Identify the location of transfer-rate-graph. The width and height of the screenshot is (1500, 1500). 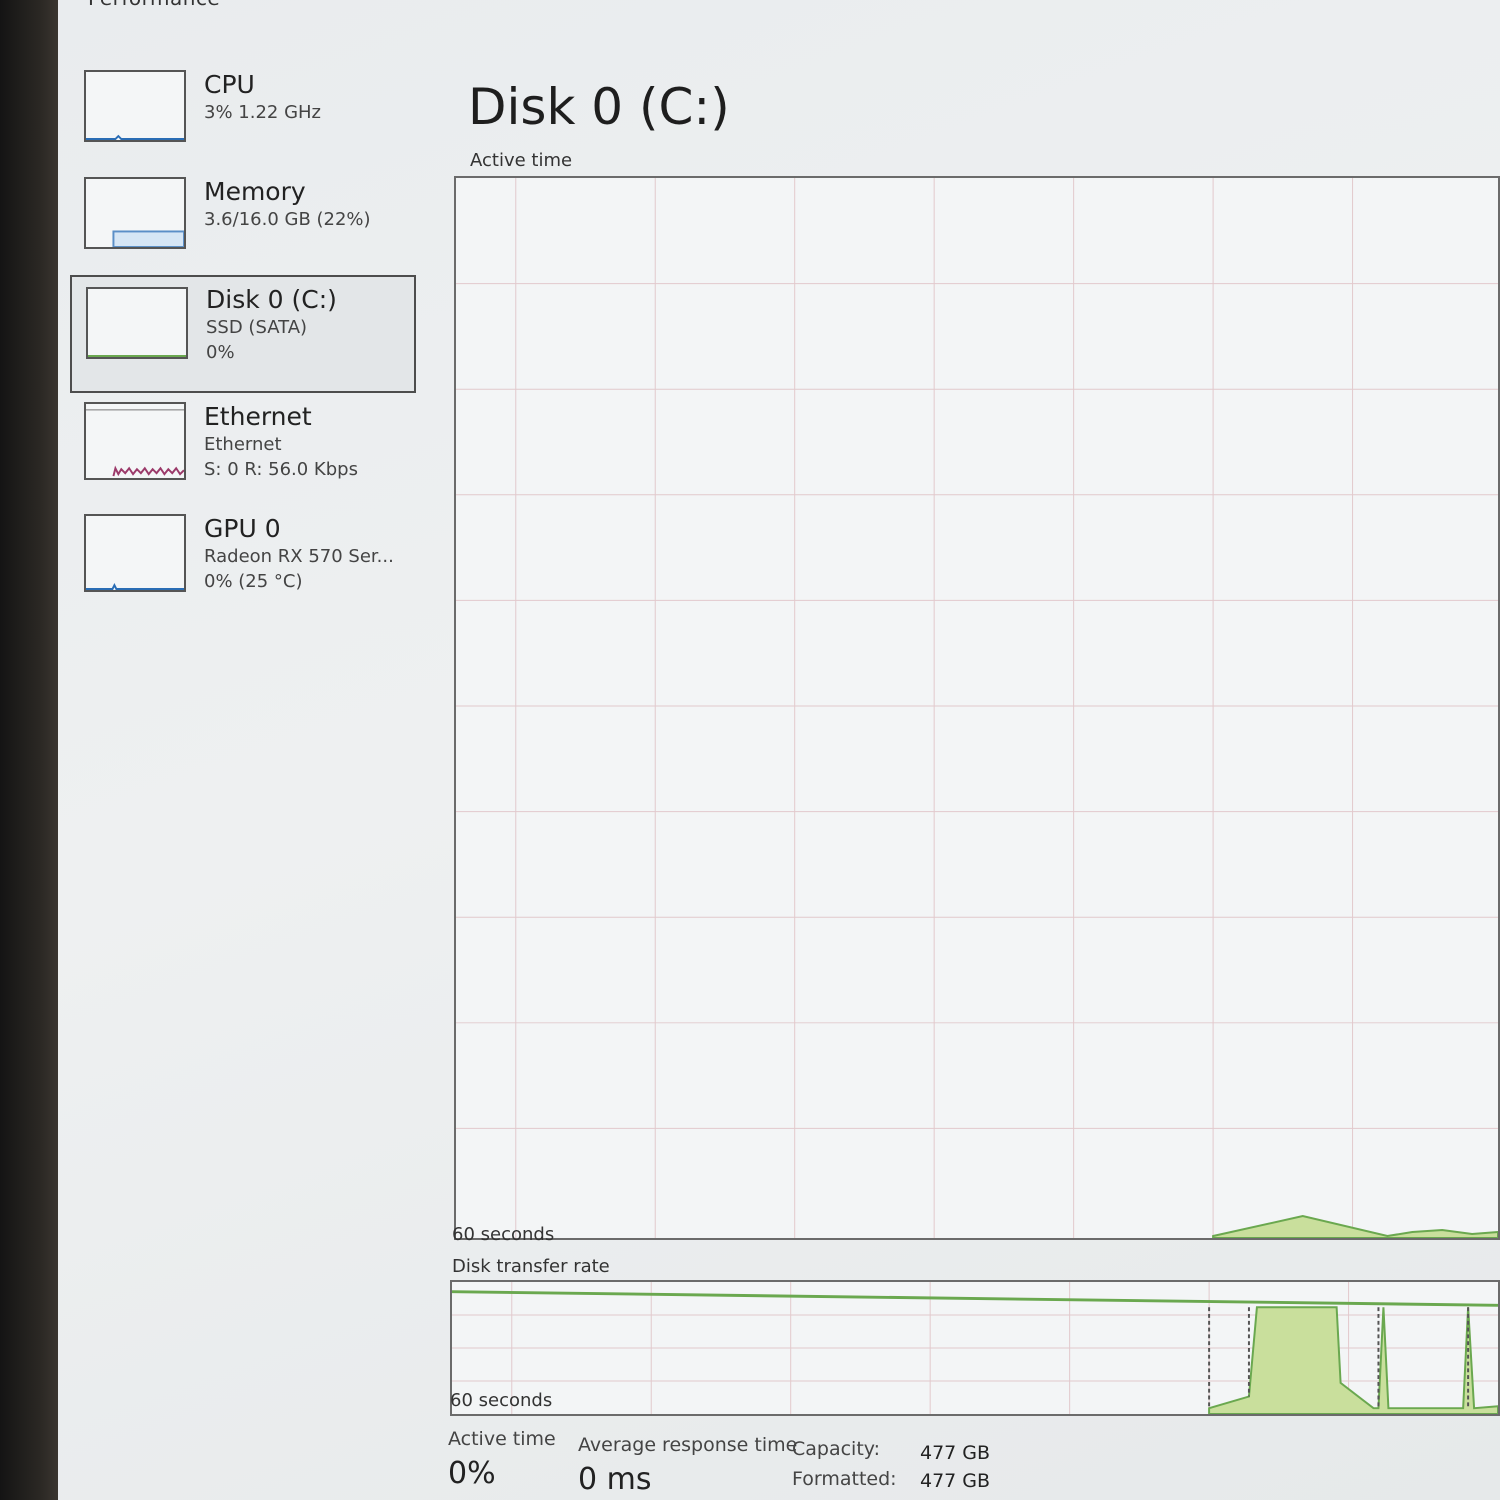
(975, 1348).